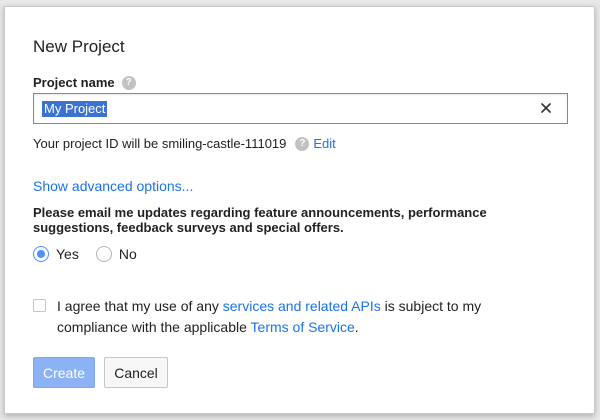 The height and width of the screenshot is (420, 600). Describe the element at coordinates (140, 306) in the screenshot. I see `terms-text-prefix: I agree that my use of any` at that location.